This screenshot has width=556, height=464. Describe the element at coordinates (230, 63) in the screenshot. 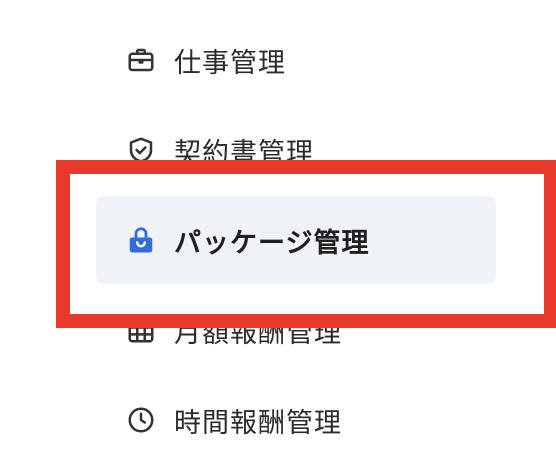

I see `sidebar-item-label: 仕事管理` at that location.